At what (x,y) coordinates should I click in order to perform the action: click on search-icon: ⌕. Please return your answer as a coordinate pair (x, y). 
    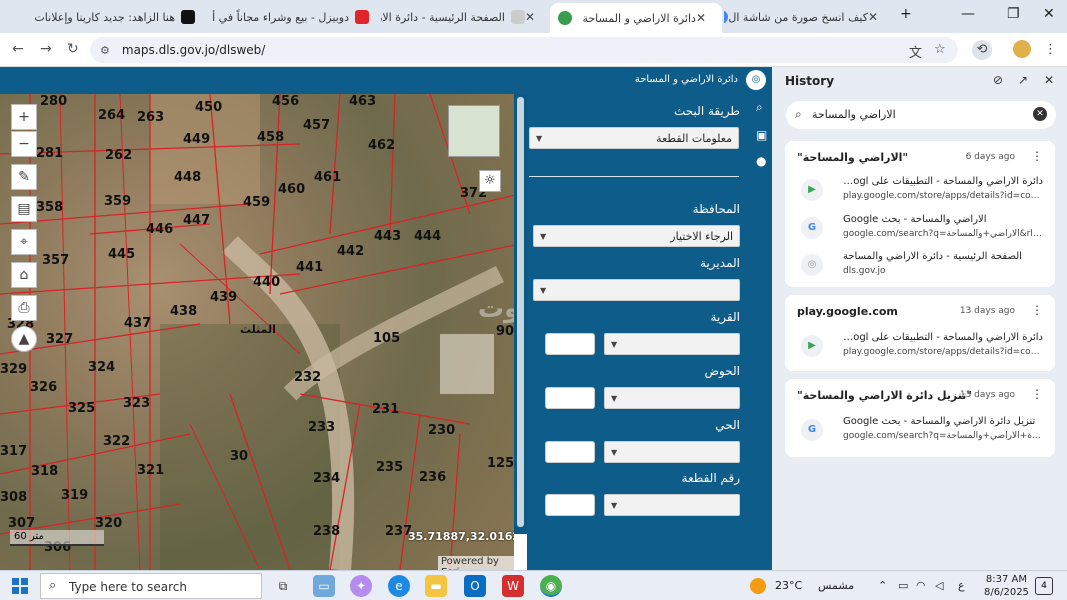
    Looking at the image, I should click on (759, 107).